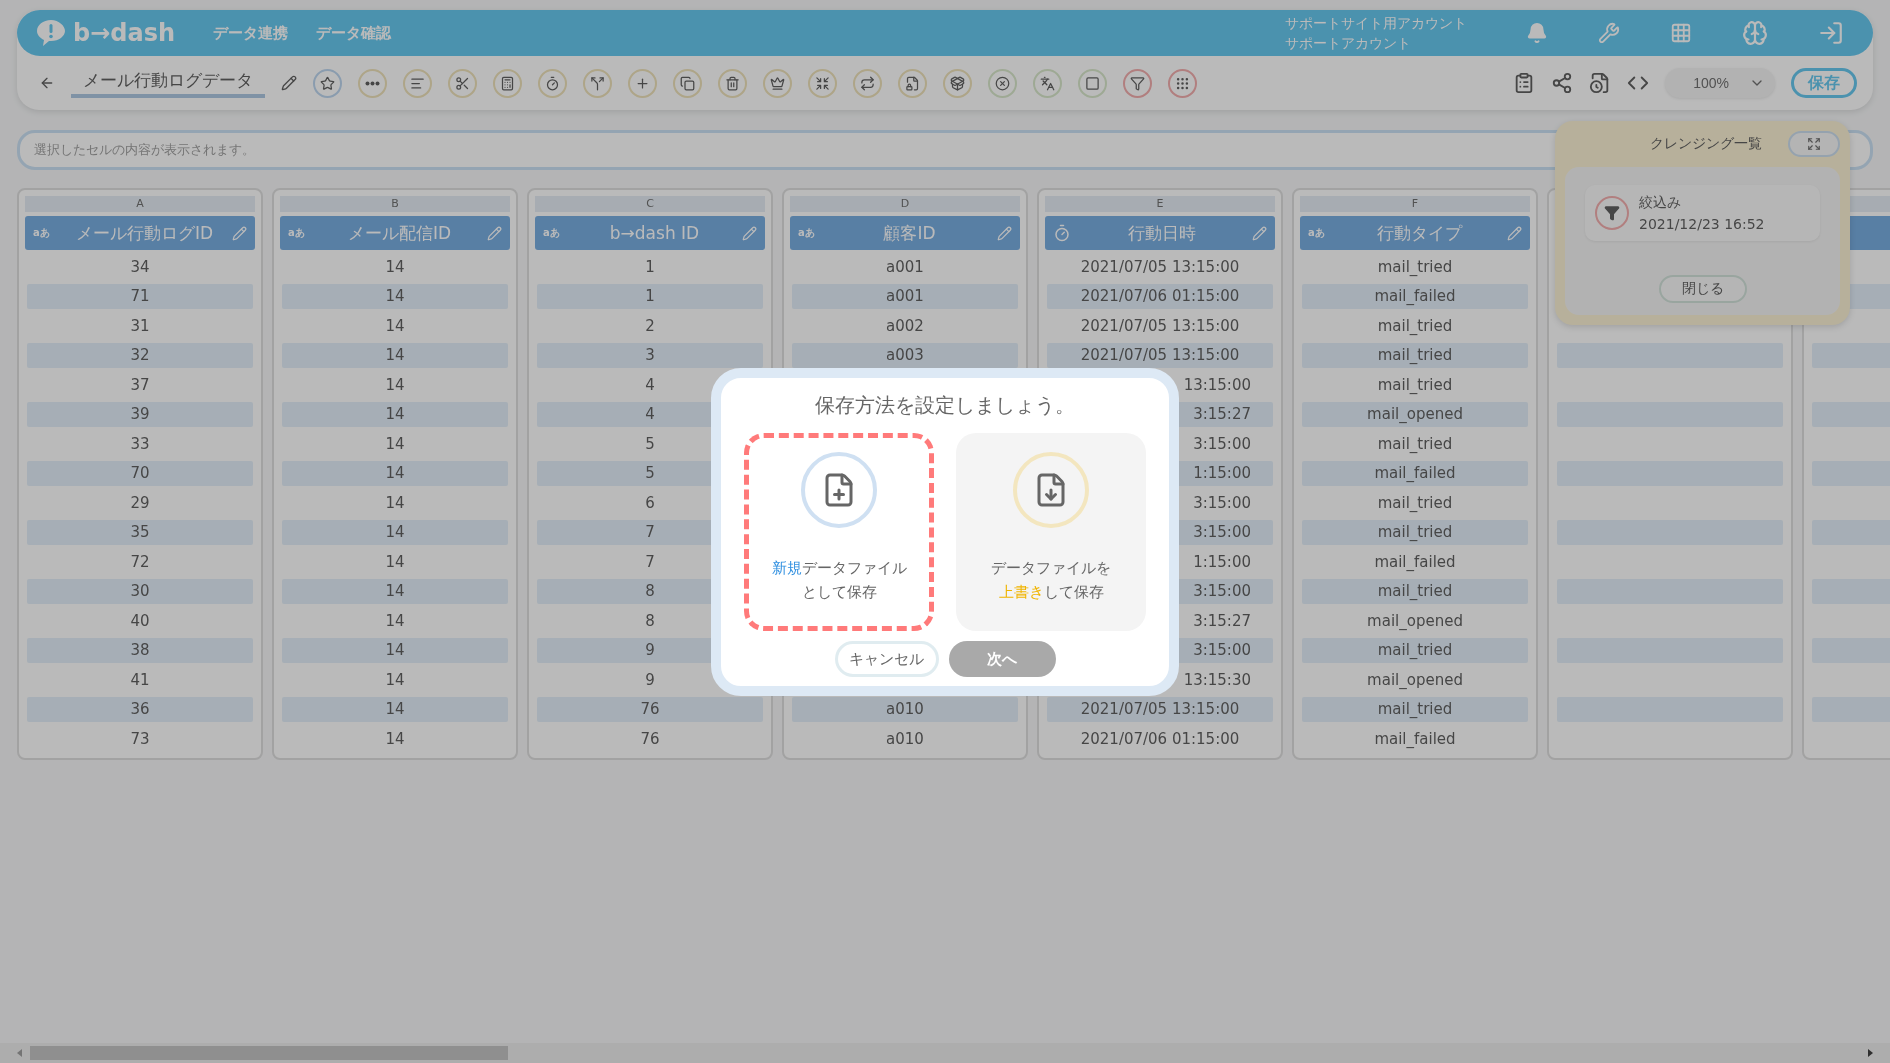 The width and height of the screenshot is (1890, 1063). Describe the element at coordinates (1415, 233) in the screenshot. I see `column-header: aあ 行動タイプ` at that location.